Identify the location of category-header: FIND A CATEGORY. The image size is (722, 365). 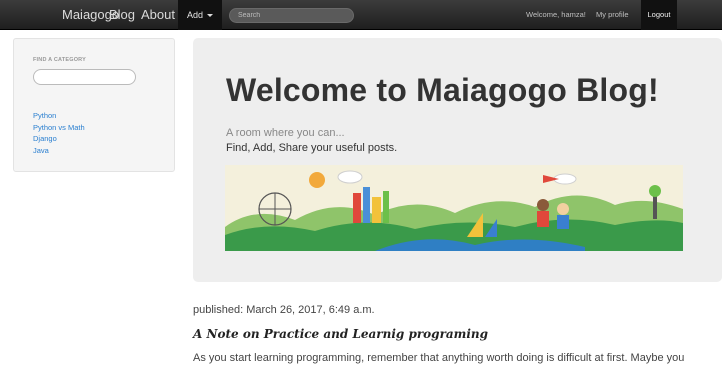
(60, 60).